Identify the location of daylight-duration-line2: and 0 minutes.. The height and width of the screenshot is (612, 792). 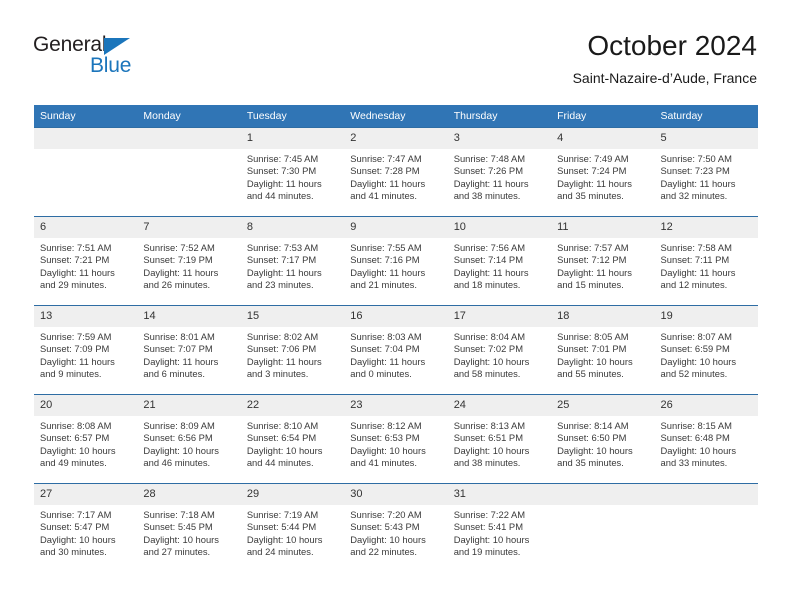
(381, 374).